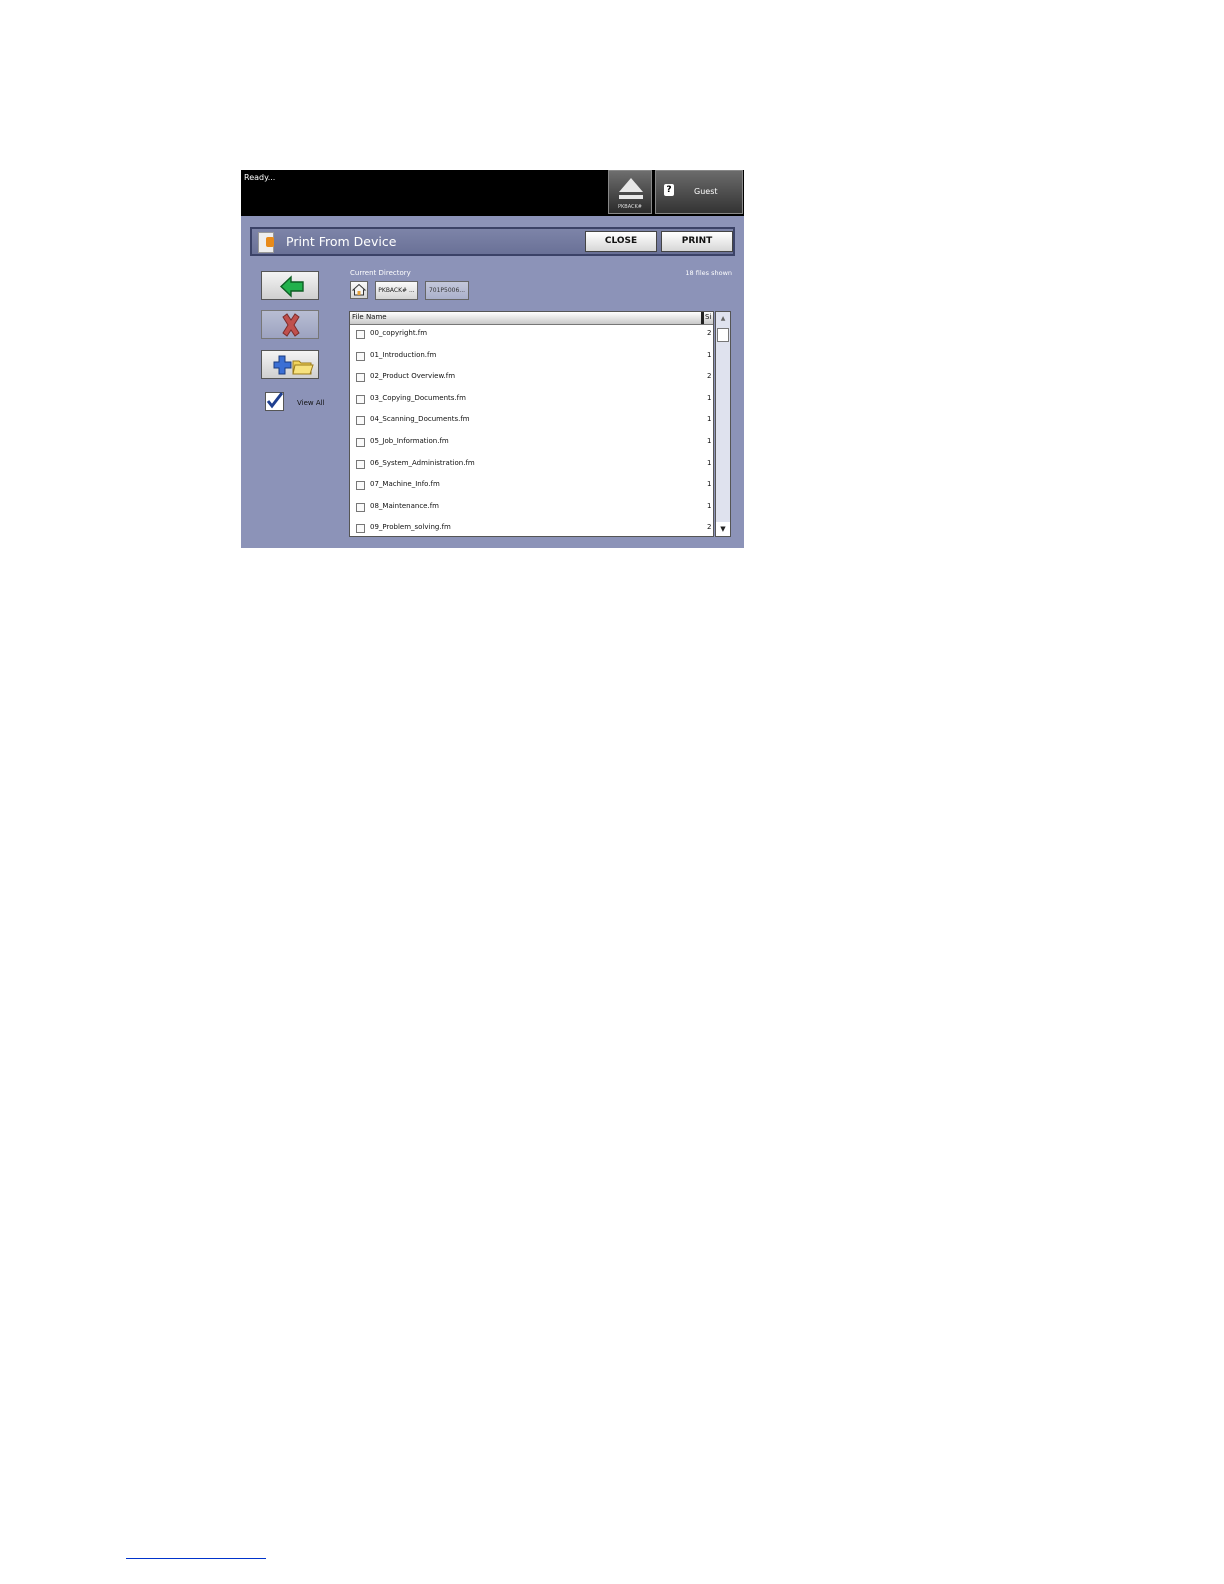 The height and width of the screenshot is (1584, 1224). Describe the element at coordinates (723, 529) in the screenshot. I see `scroll-down-icon: ▼` at that location.